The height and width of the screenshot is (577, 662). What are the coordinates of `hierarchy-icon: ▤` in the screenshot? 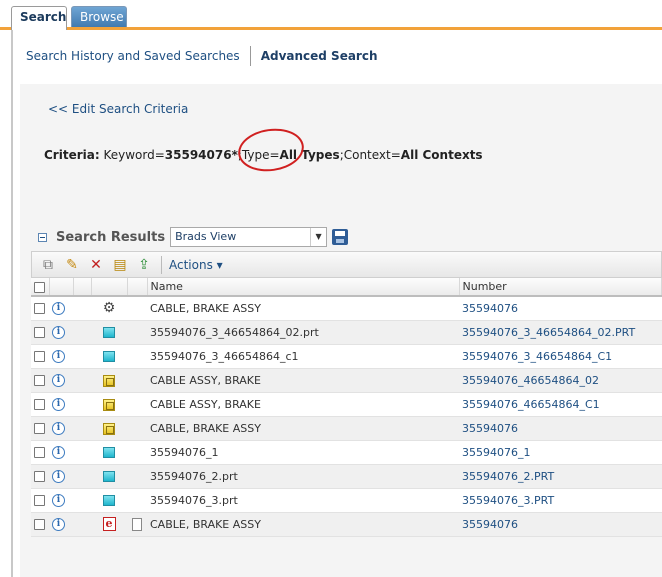 It's located at (120, 265).